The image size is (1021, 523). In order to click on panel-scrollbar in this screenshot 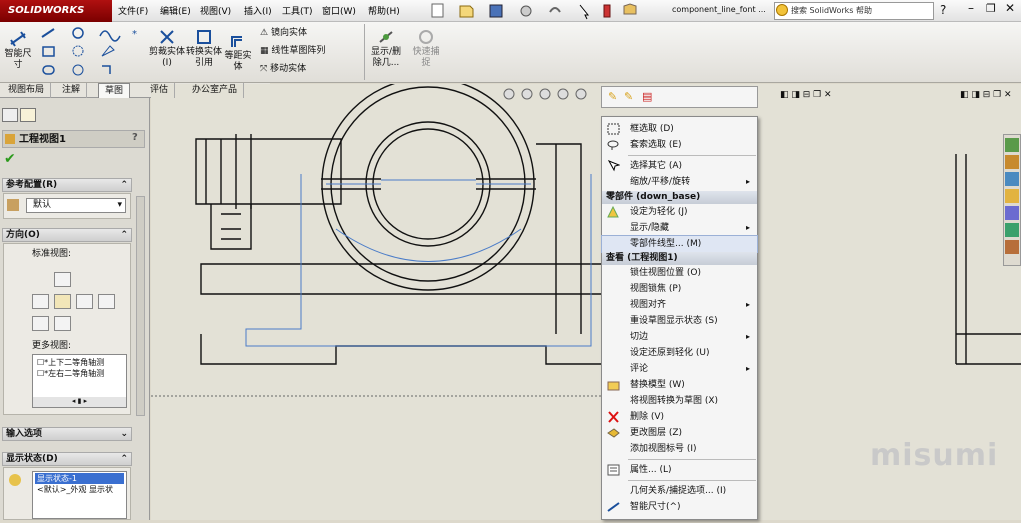, I will do `click(140, 306)`.